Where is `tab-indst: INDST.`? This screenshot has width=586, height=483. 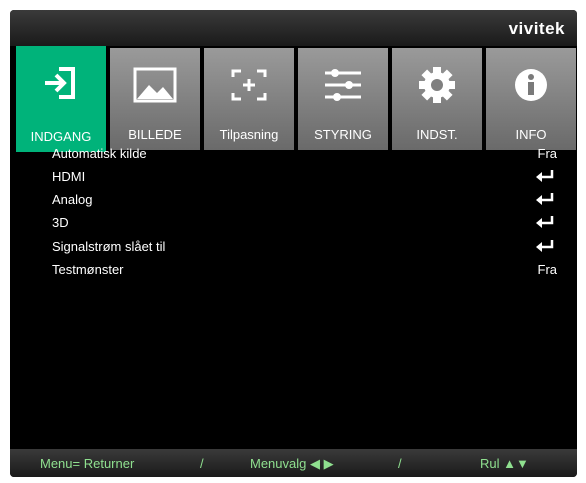
tab-indst: INDST. is located at coordinates (437, 99).